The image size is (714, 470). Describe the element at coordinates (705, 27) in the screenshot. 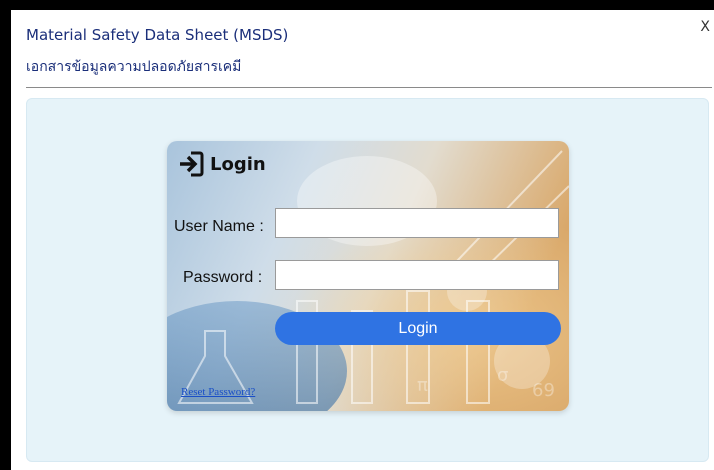

I see `close-button: X` at that location.